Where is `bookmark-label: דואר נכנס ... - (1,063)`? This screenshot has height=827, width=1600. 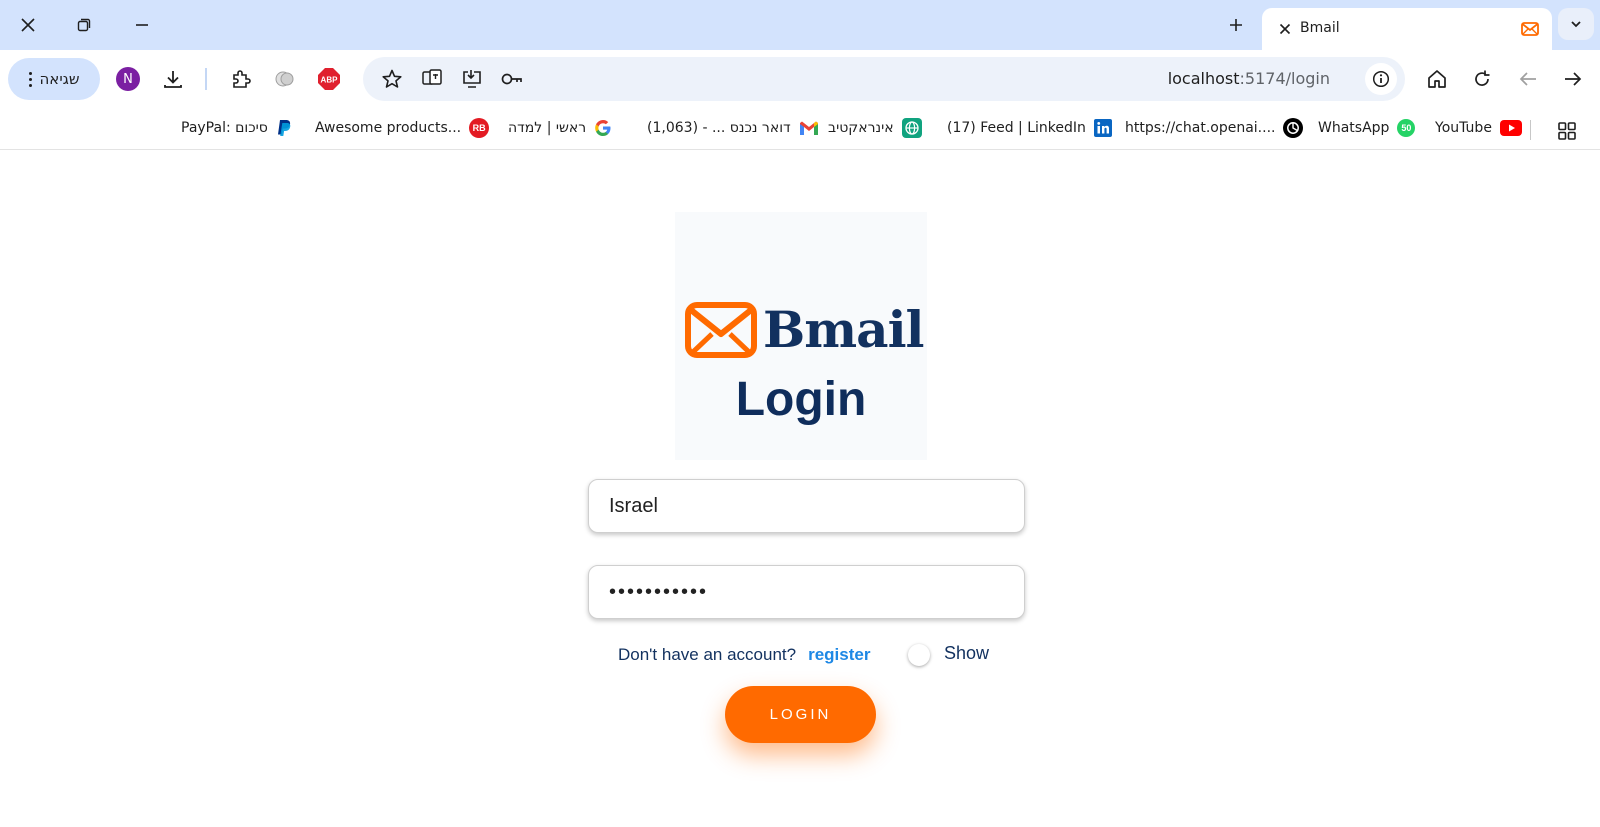 bookmark-label: דואר נכנס ... - (1,063) is located at coordinates (719, 128).